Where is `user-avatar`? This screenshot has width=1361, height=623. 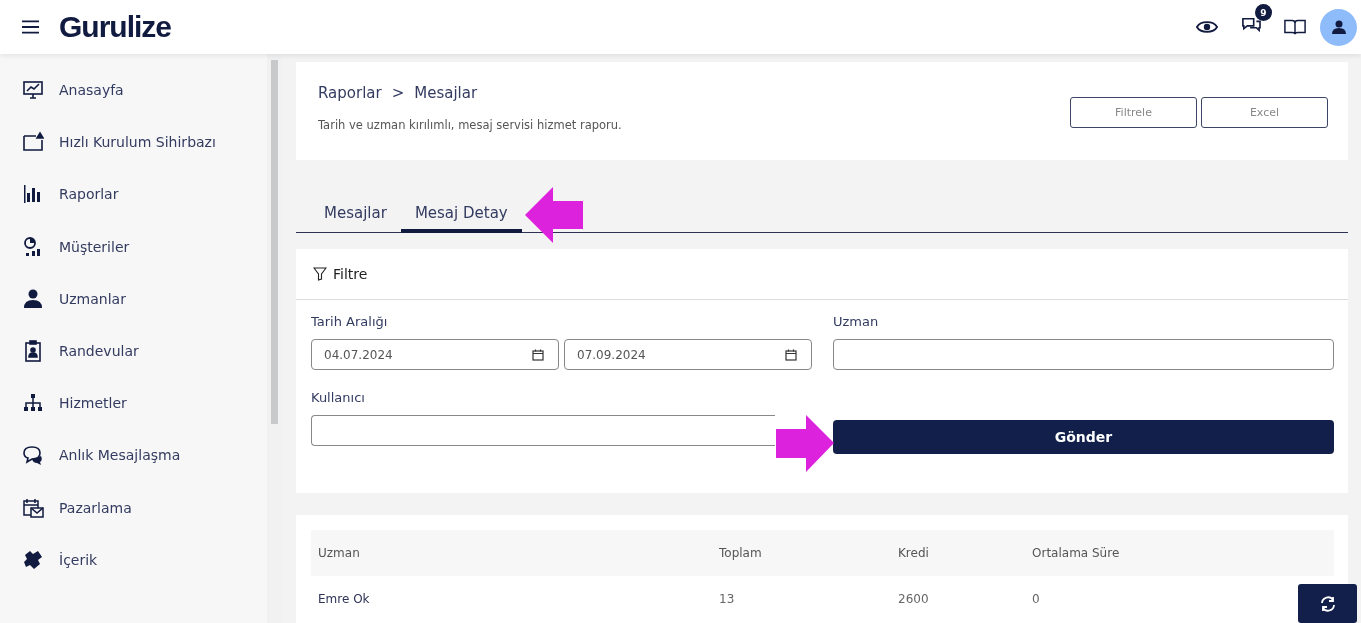 user-avatar is located at coordinates (1338, 27).